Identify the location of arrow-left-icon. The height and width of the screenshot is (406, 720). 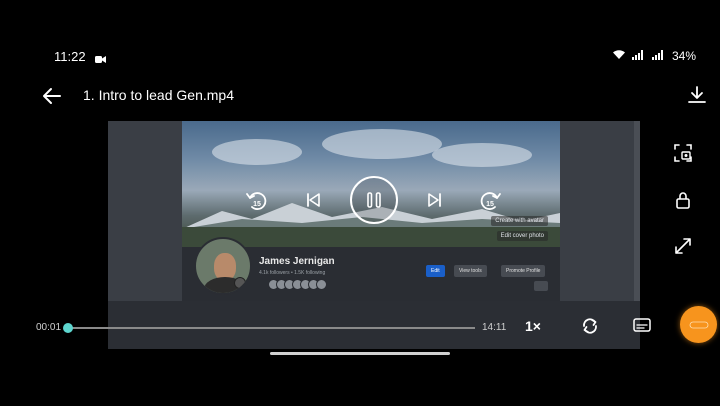
(52, 96).